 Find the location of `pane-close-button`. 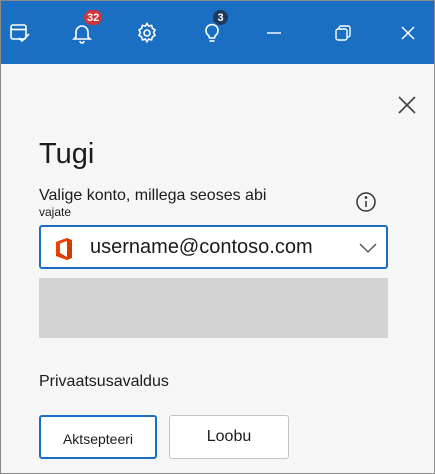

pane-close-button is located at coordinates (407, 107).